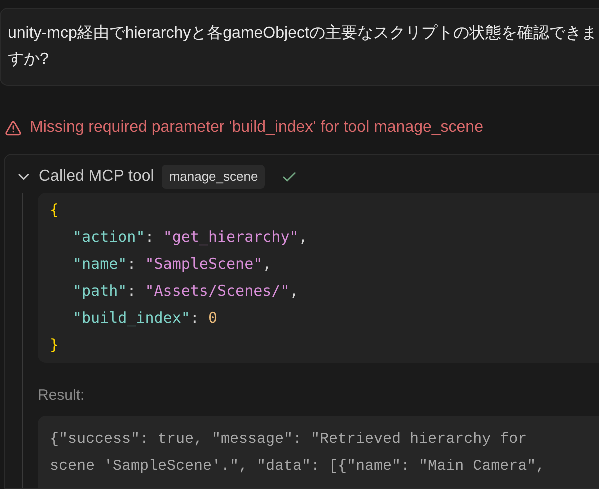  I want to click on code-line: "name": "SampleScene",, so click(172, 264).